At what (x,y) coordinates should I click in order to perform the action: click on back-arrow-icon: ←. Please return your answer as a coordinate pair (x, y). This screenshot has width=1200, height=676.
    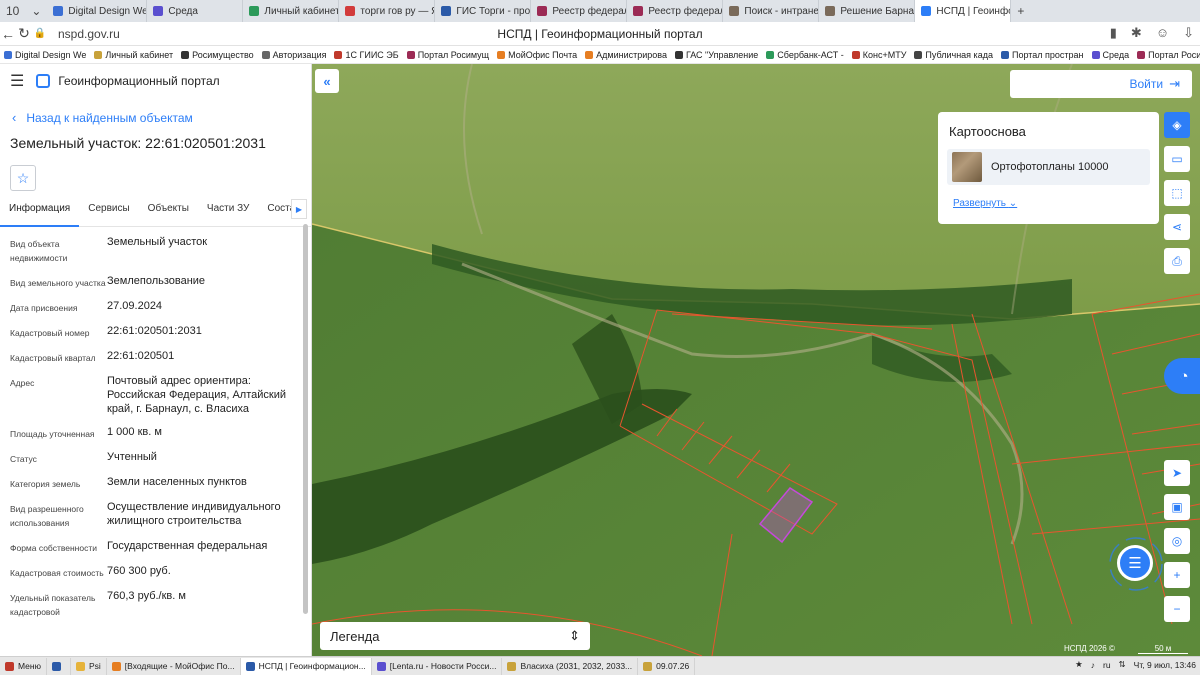
    Looking at the image, I should click on (8, 34).